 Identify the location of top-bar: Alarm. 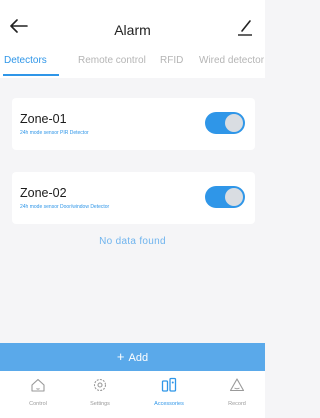
(132, 23).